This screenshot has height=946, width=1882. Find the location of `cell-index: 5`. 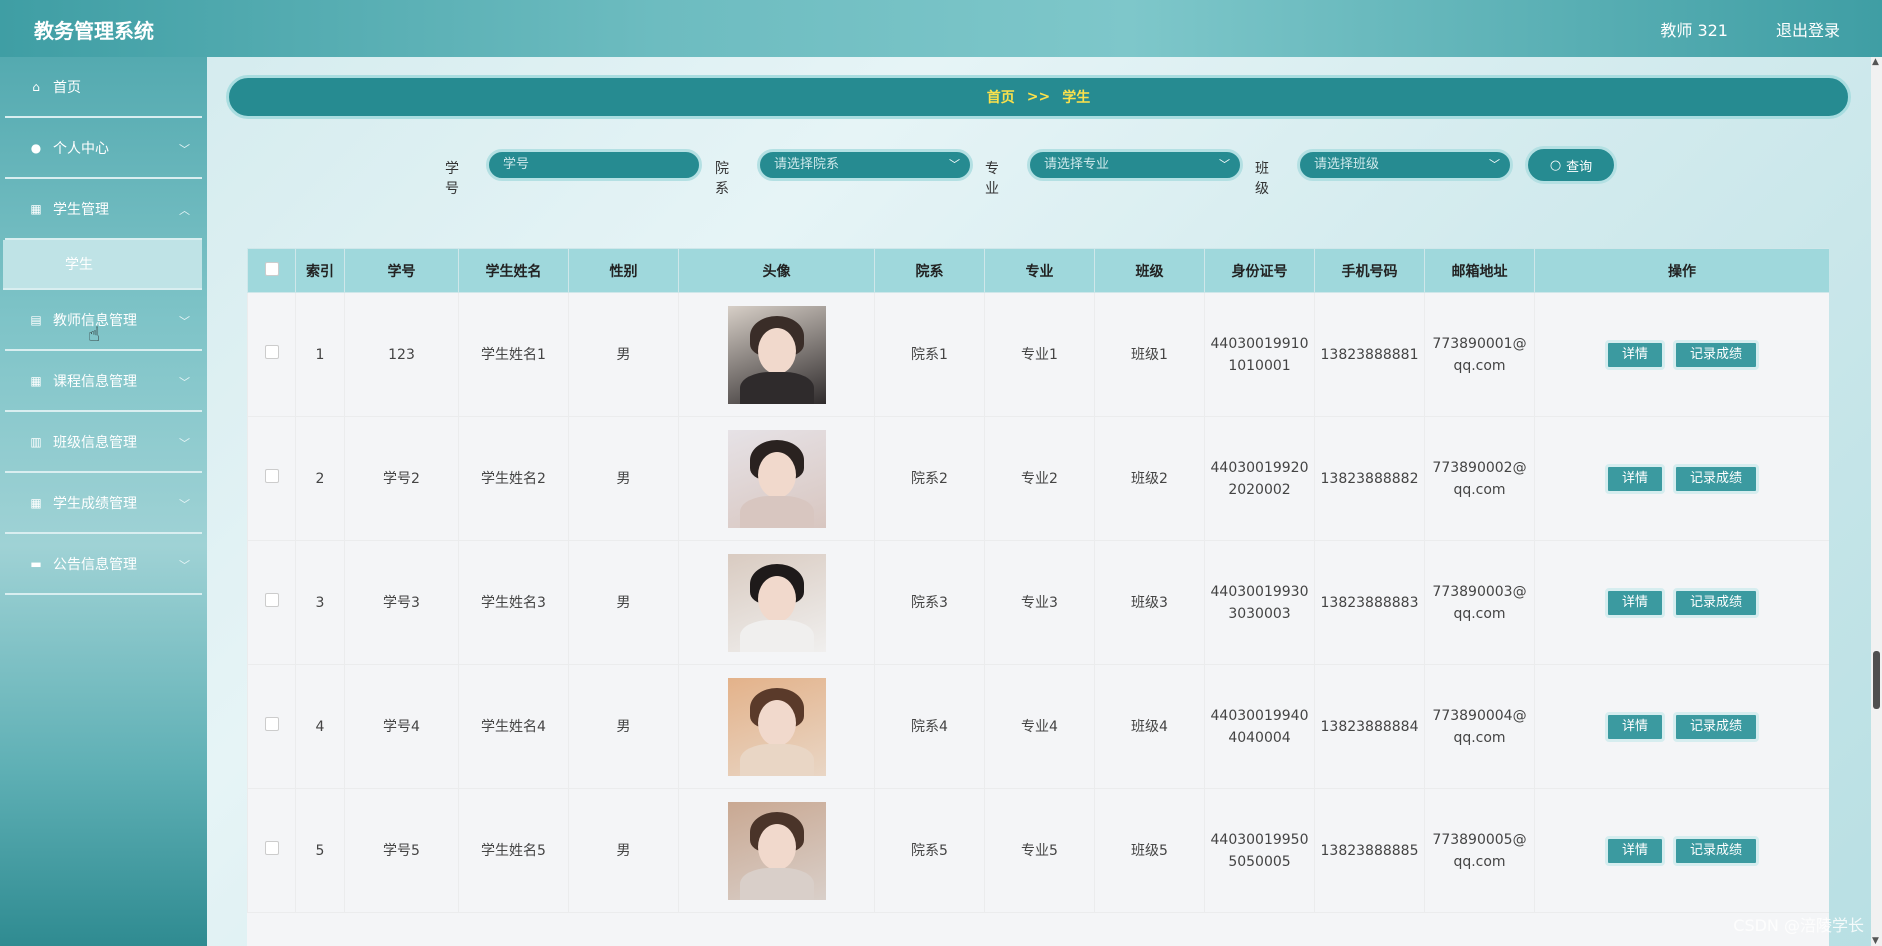

cell-index: 5 is located at coordinates (320, 850).